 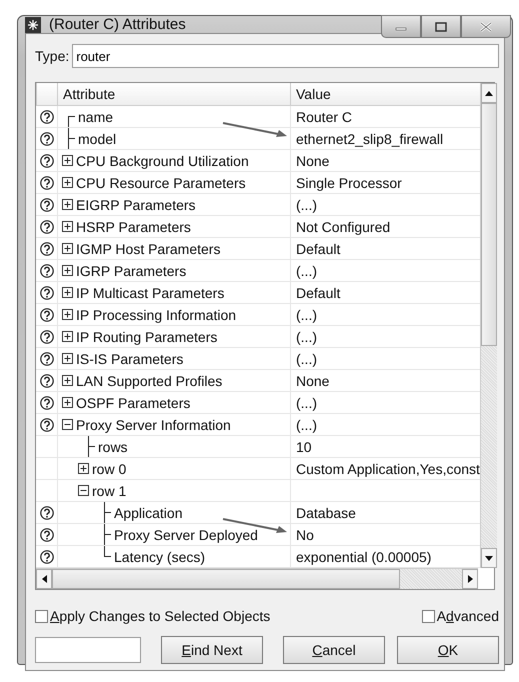 I want to click on attribute-name: model, so click(x=97, y=138).